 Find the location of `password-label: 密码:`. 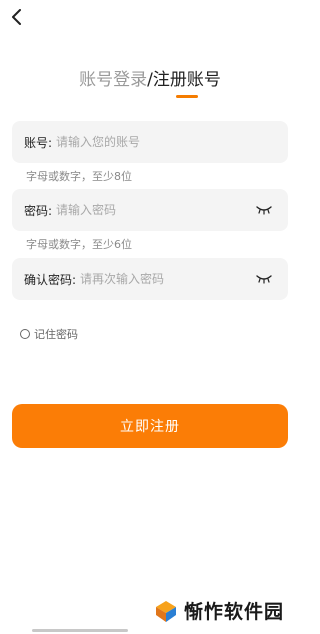

password-label: 密码: is located at coordinates (38, 210).